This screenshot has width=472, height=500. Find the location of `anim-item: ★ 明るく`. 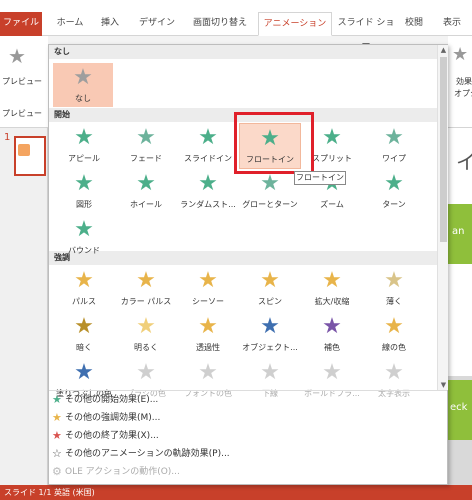

anim-item: ★ 明るく is located at coordinates (146, 335).